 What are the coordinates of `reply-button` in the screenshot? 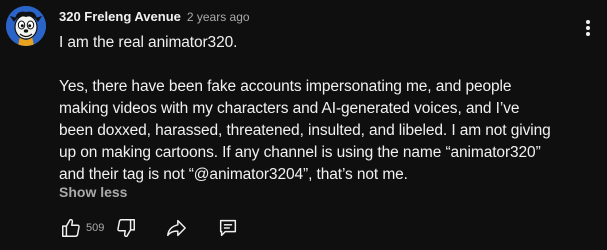 It's located at (228, 228).